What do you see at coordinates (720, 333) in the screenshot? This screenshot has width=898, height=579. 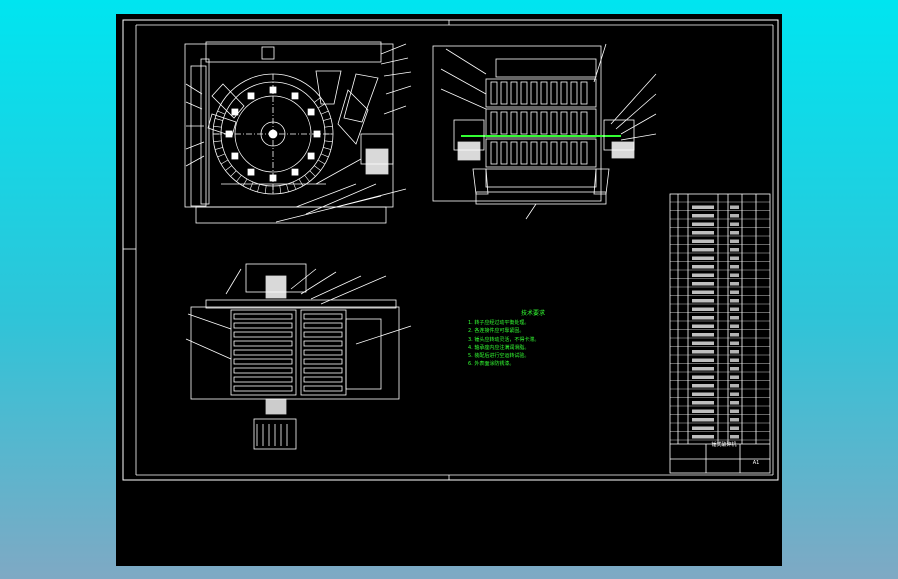 I see `parts-list` at bounding box center [720, 333].